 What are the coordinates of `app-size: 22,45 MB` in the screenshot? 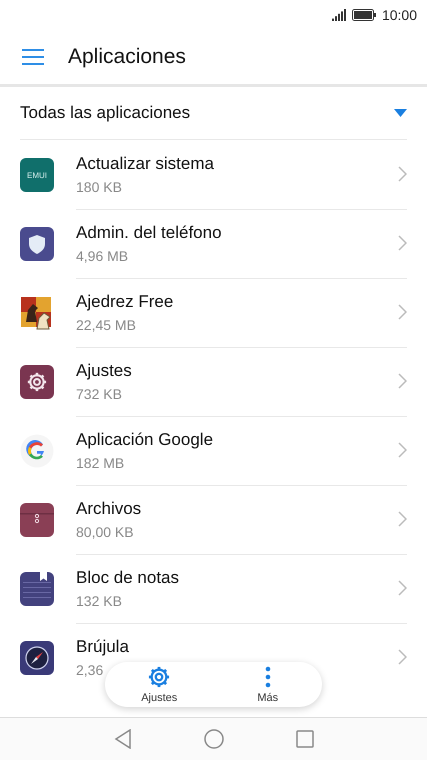 It's located at (106, 324).